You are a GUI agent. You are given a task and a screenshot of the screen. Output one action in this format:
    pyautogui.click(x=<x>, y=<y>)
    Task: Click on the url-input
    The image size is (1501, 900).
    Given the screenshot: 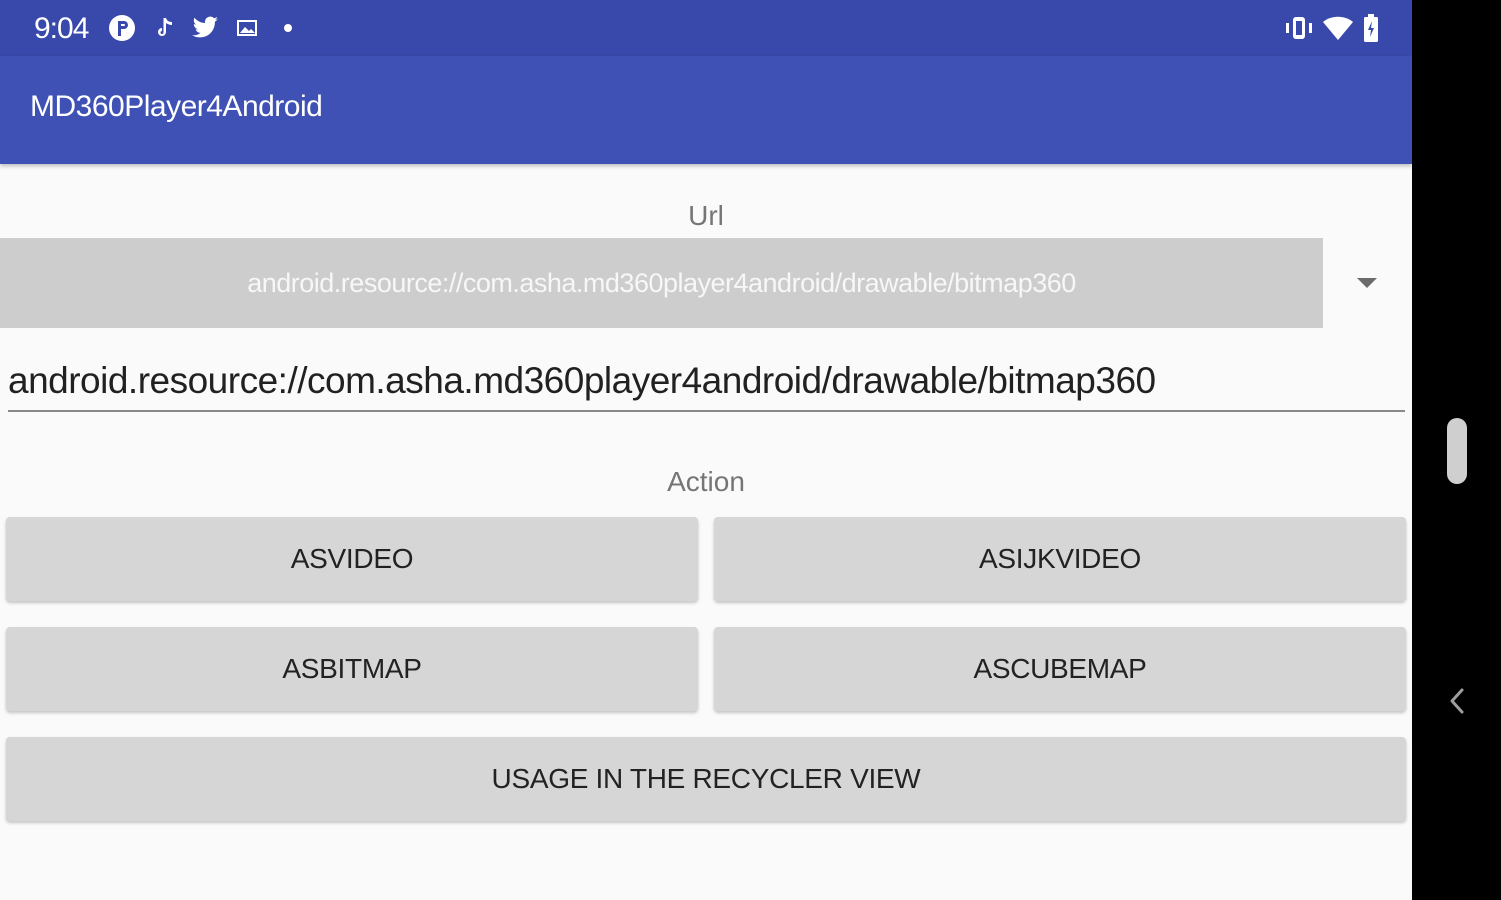 What is the action you would take?
    pyautogui.click(x=706, y=382)
    